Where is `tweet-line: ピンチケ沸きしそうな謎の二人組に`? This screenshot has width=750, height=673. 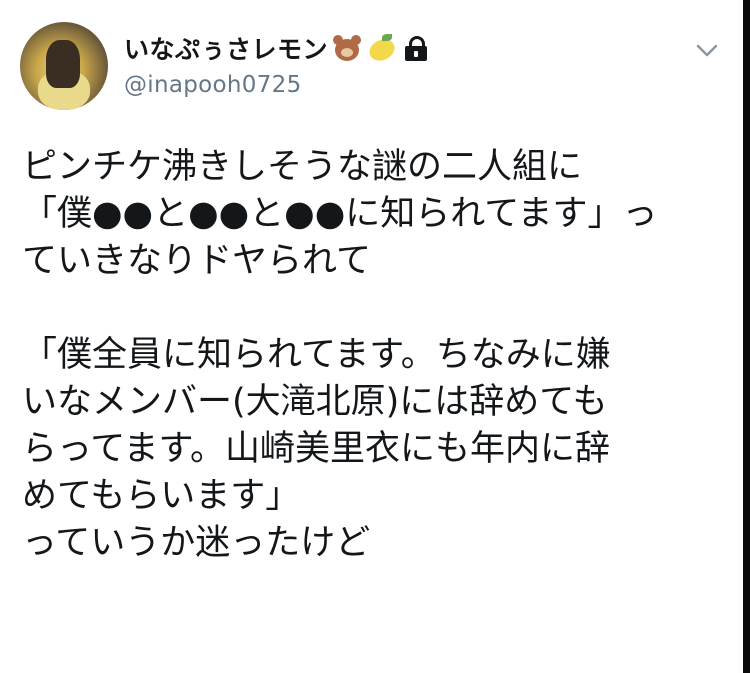 tweet-line: ピンチケ沸きしそうな謎の二人組に is located at coordinates (302, 167).